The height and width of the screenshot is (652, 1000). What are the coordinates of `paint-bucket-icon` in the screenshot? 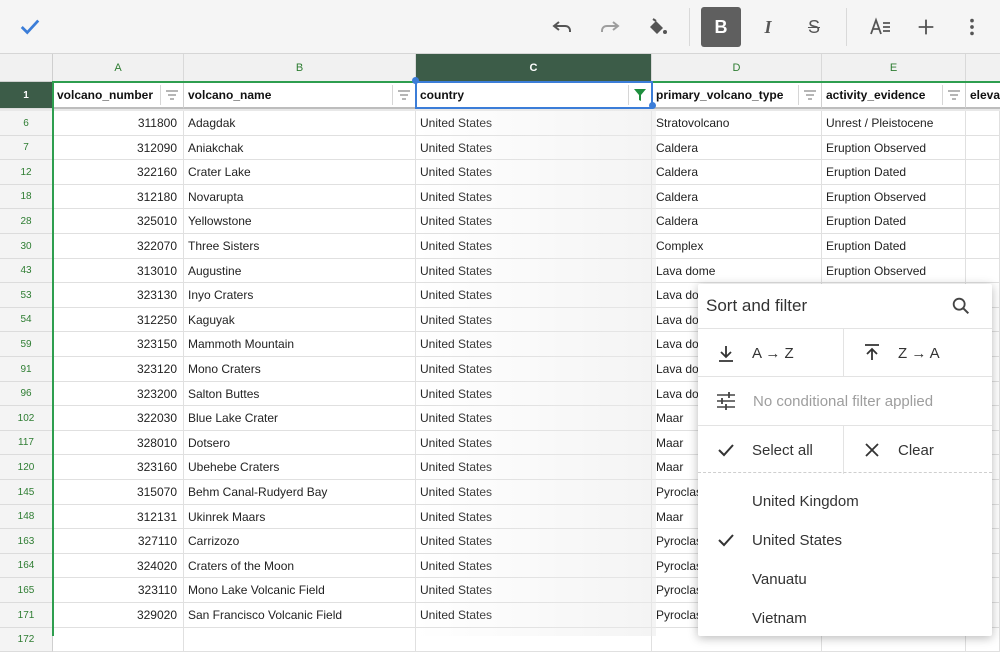 It's located at (657, 27).